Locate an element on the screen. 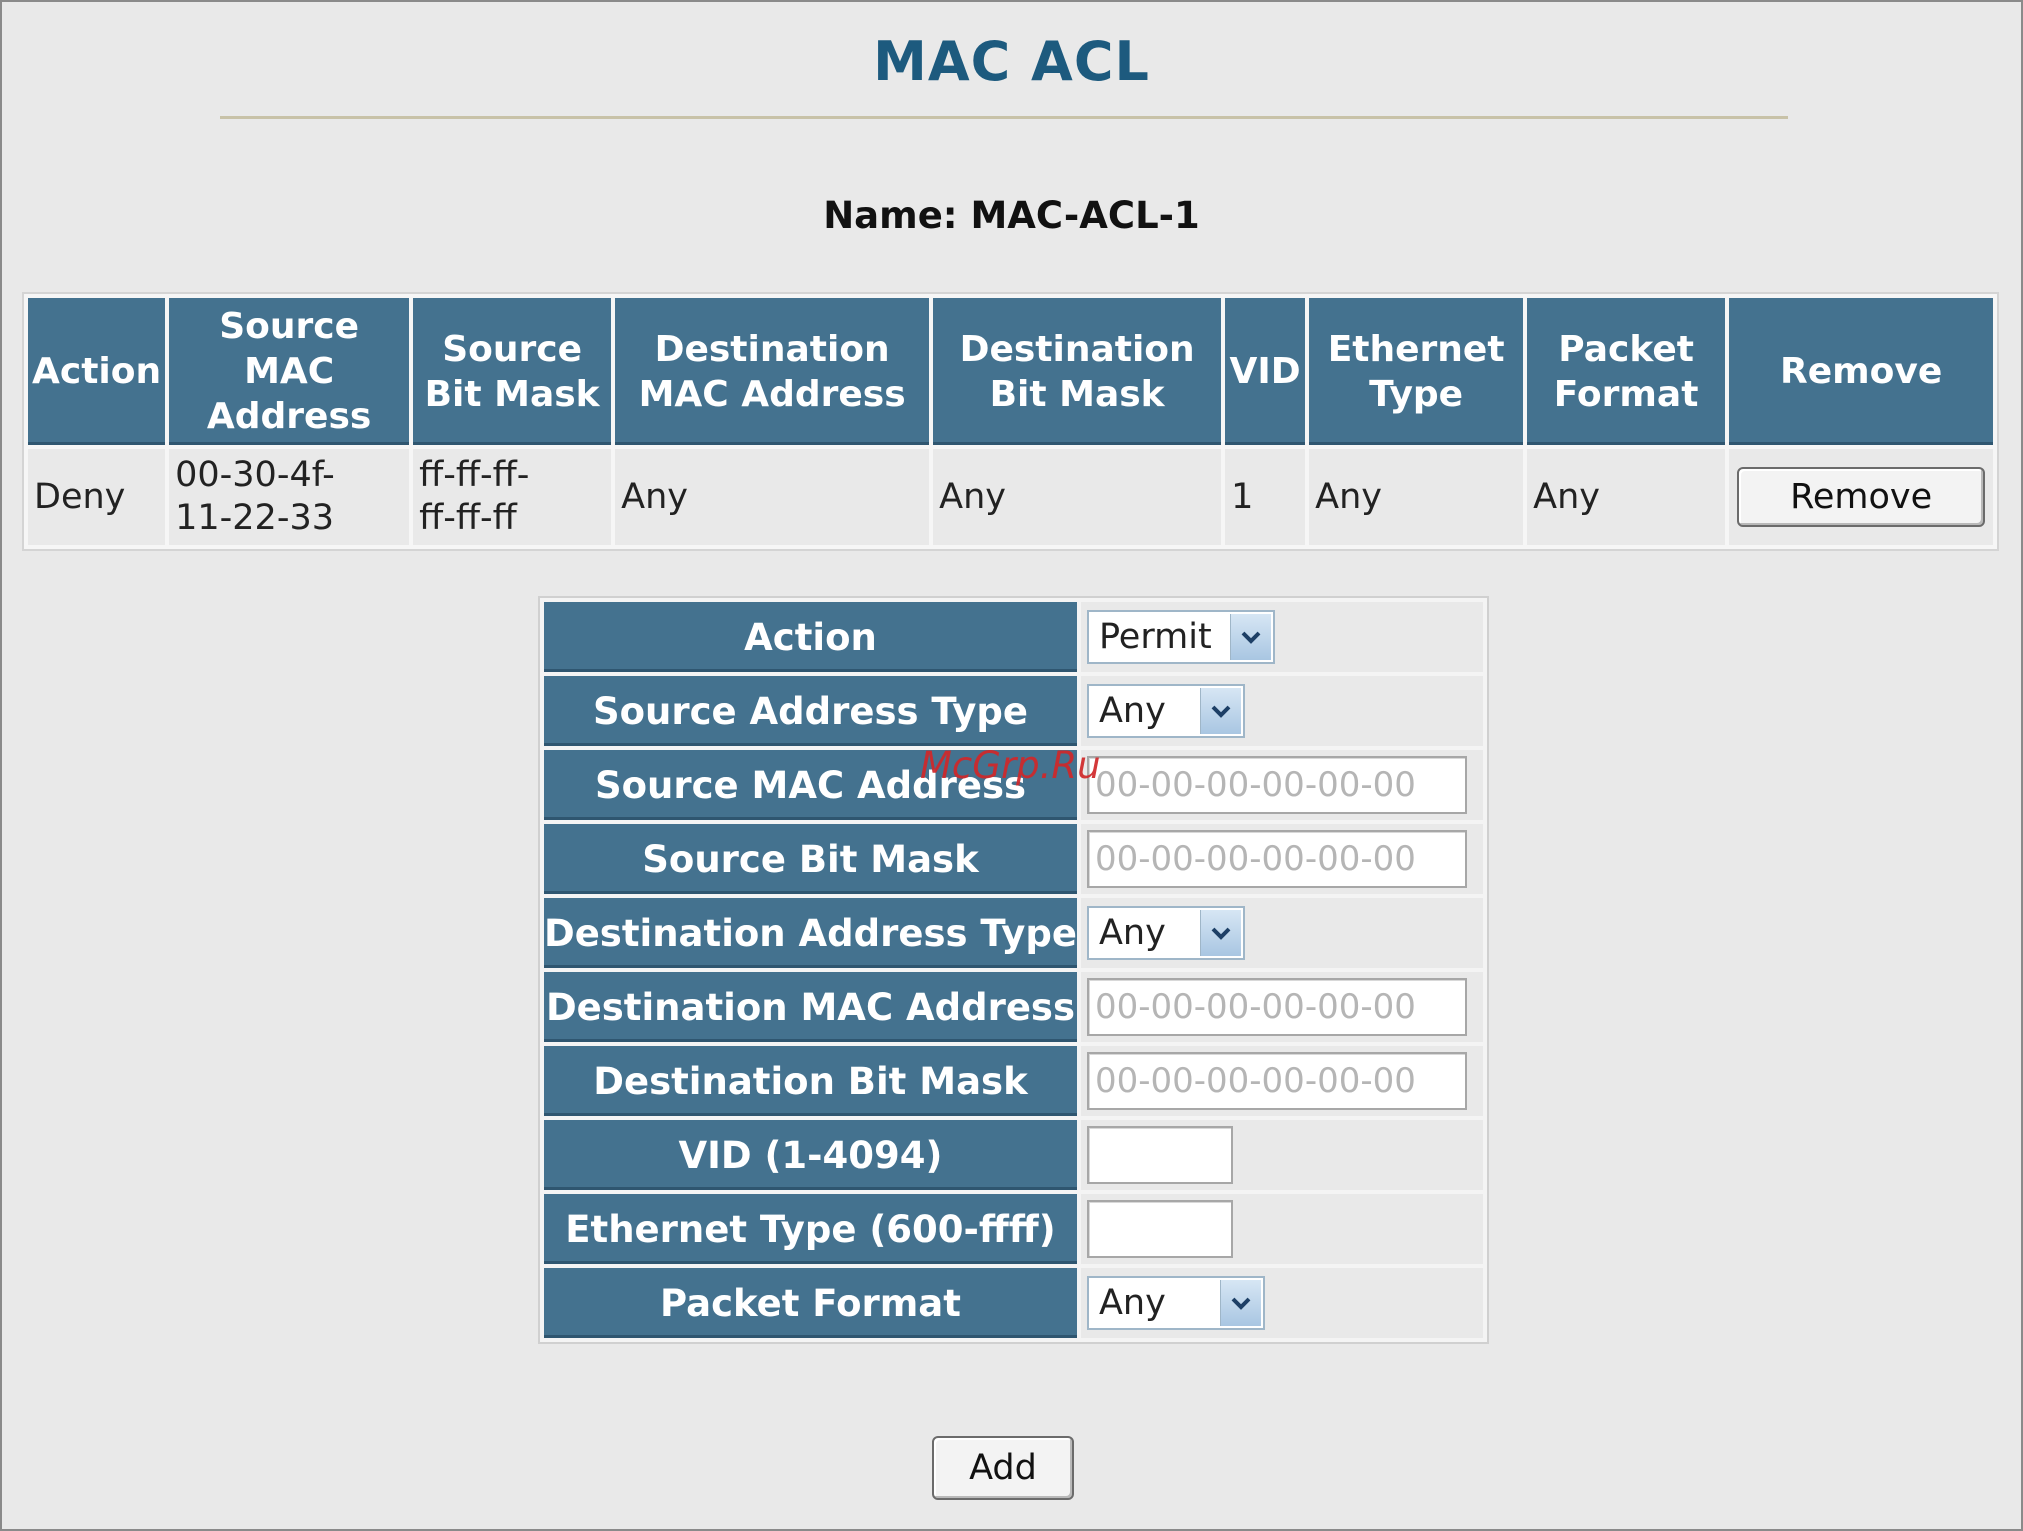  col-source-mac: Source MAC Address is located at coordinates (289, 371).